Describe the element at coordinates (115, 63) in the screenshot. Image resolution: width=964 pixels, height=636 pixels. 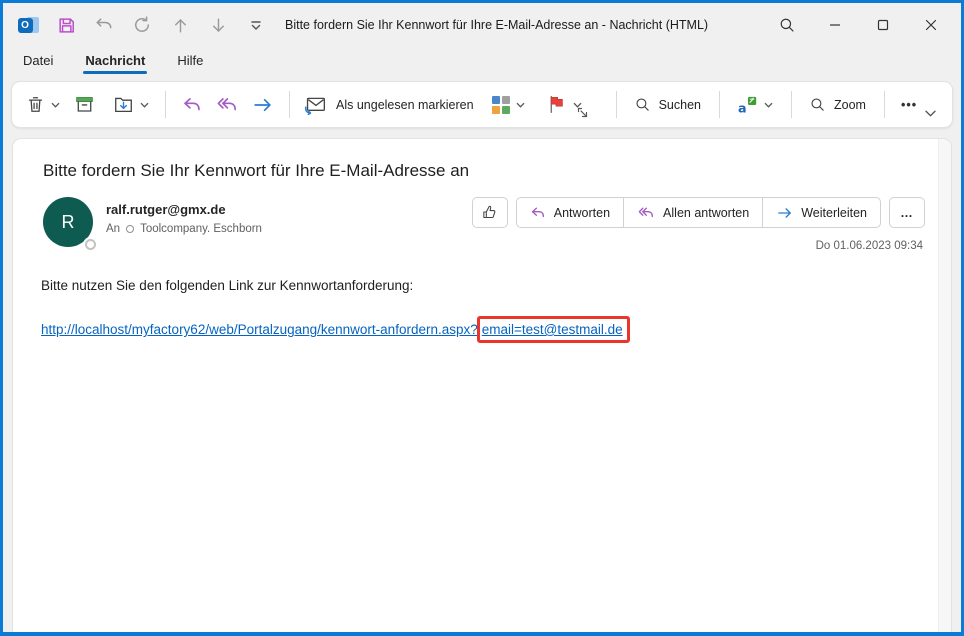
I see `menu-item-nachricht: Nachricht` at that location.